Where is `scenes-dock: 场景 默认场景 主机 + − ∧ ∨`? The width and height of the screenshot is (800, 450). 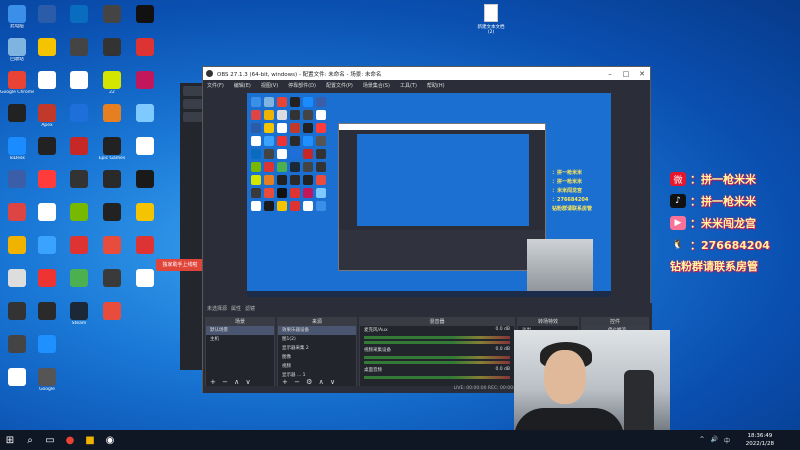
scenes-dock: 场景 默认场景 主机 + − ∧ ∨ is located at coordinates (240, 353).